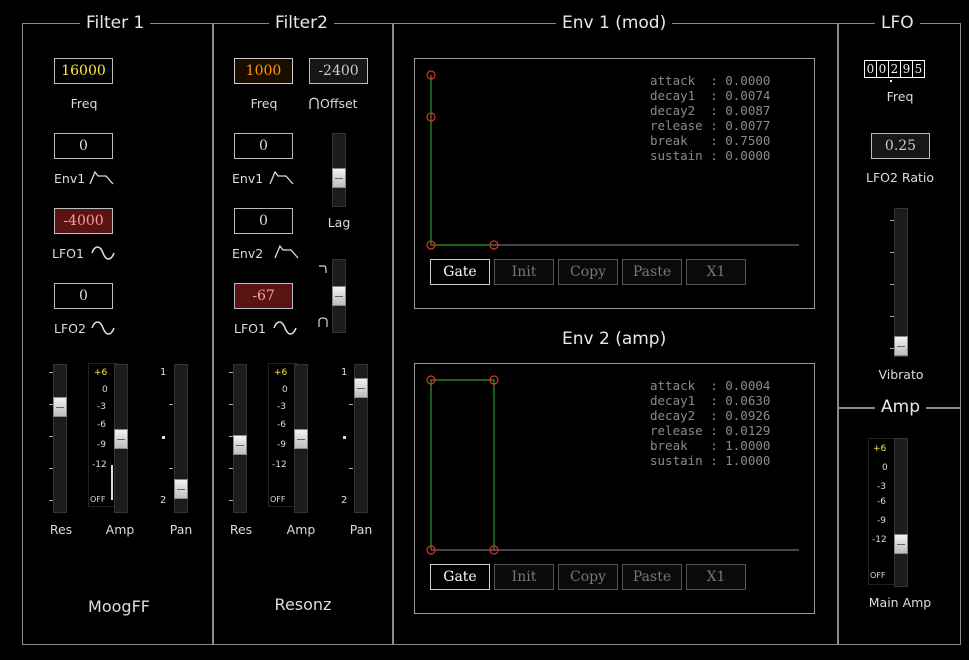 This screenshot has height=660, width=969. Describe the element at coordinates (881, 521) in the screenshot. I see `db-label: -9` at that location.